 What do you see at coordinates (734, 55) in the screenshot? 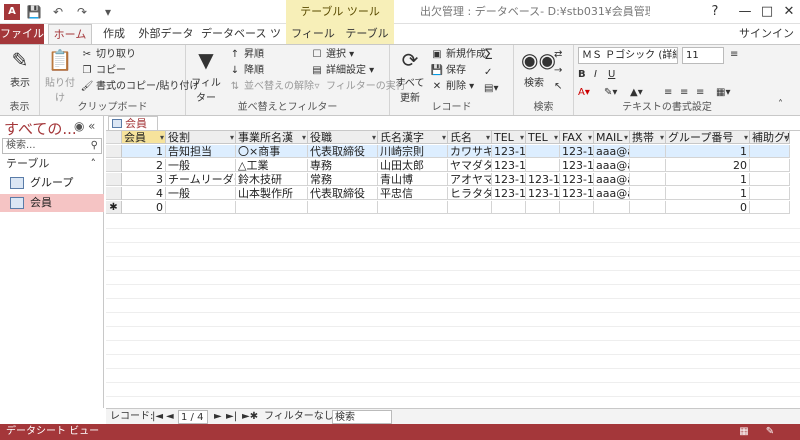
I see `list-icon-buttons: ≡` at bounding box center [734, 55].